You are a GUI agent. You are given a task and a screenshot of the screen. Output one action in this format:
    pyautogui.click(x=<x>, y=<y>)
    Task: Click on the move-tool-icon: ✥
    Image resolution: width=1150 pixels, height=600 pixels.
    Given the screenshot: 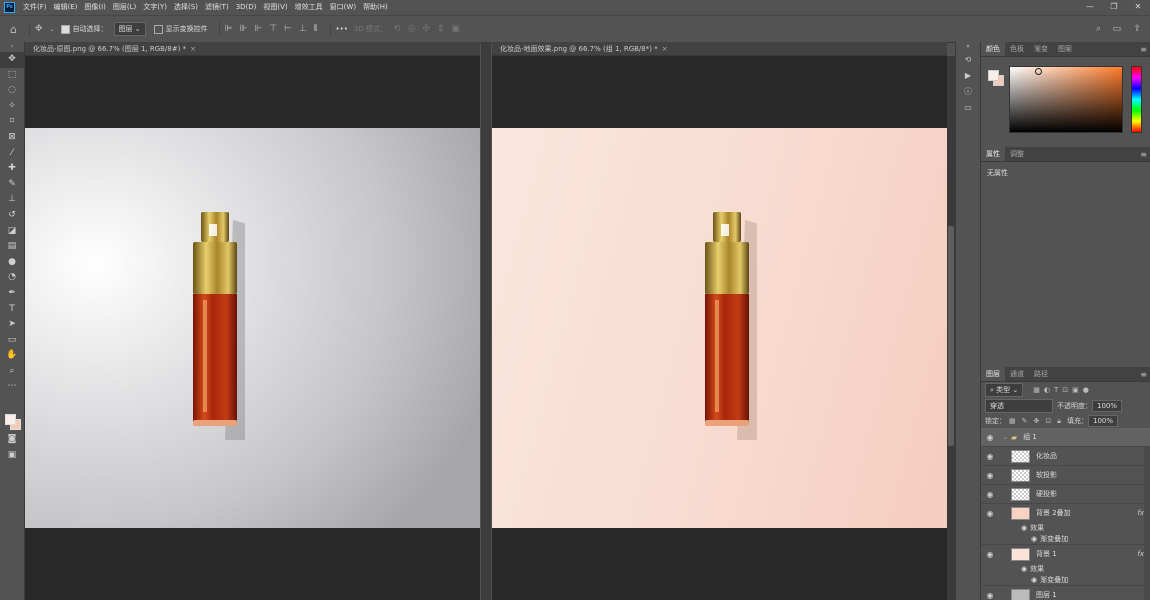 What is the action you would take?
    pyautogui.click(x=39, y=29)
    